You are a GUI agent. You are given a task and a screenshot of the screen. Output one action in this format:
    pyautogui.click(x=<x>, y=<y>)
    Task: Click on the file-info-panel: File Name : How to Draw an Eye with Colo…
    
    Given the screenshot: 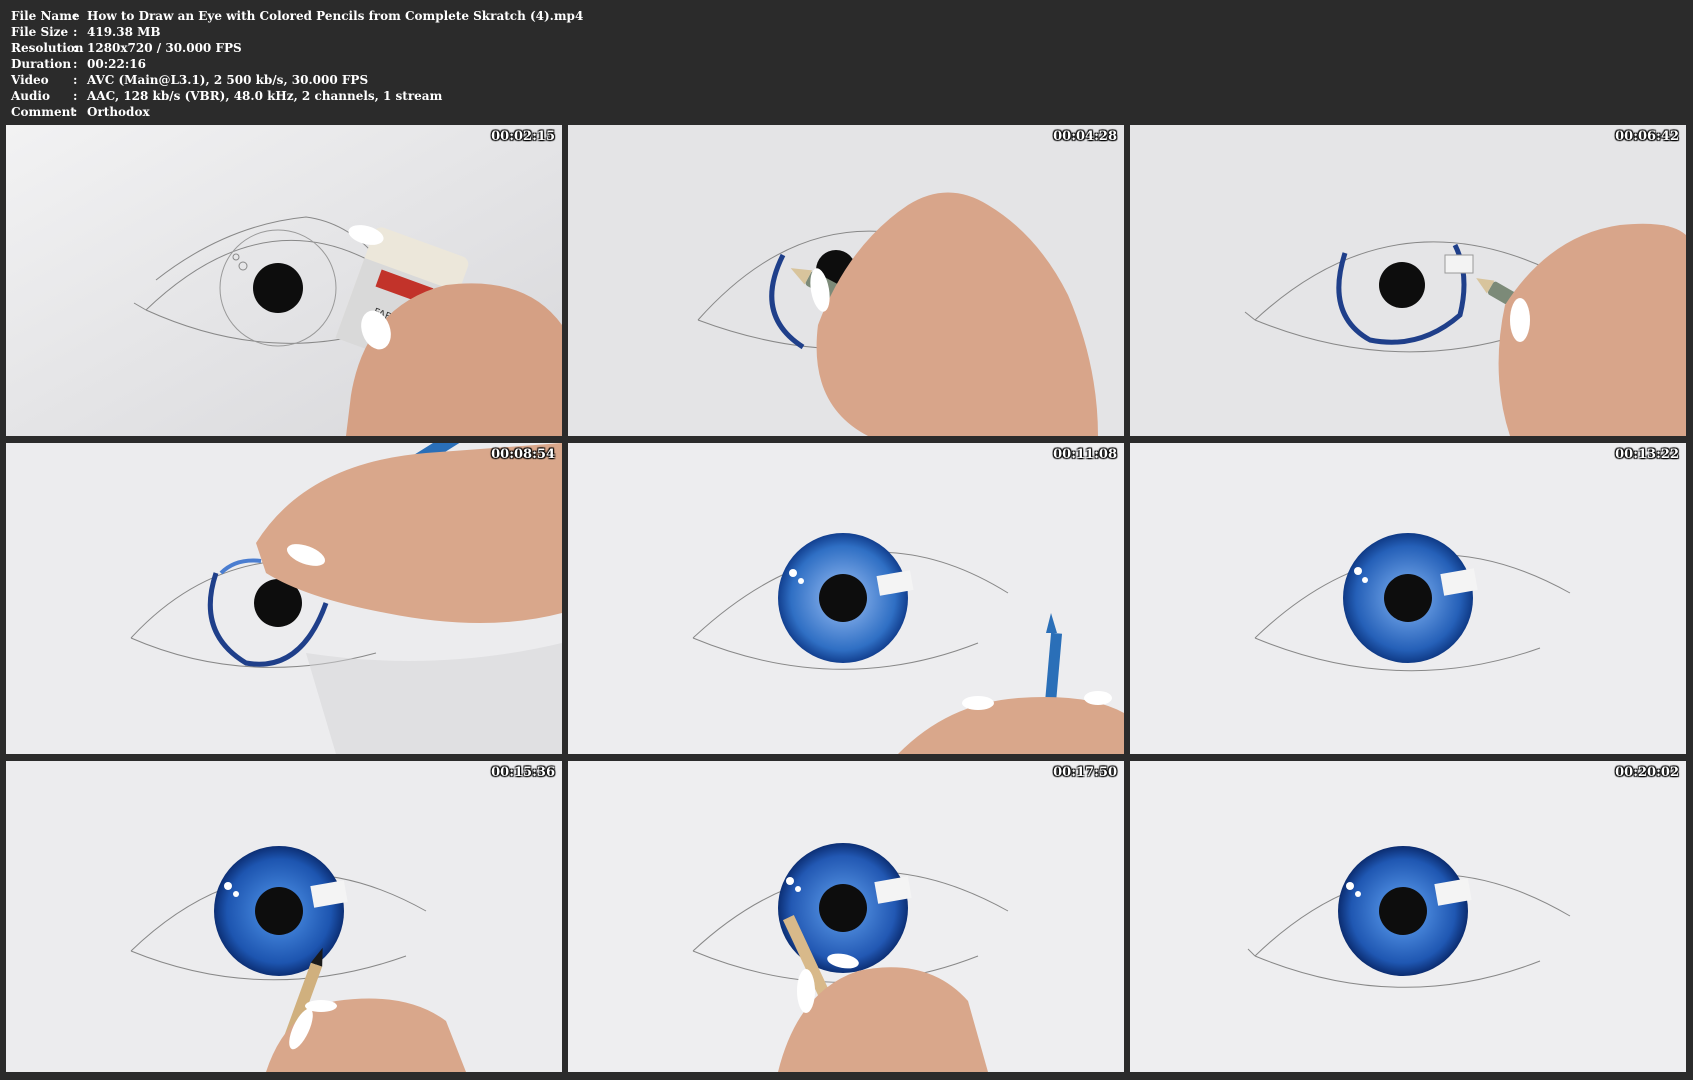 What is the action you would take?
    pyautogui.click(x=297, y=64)
    